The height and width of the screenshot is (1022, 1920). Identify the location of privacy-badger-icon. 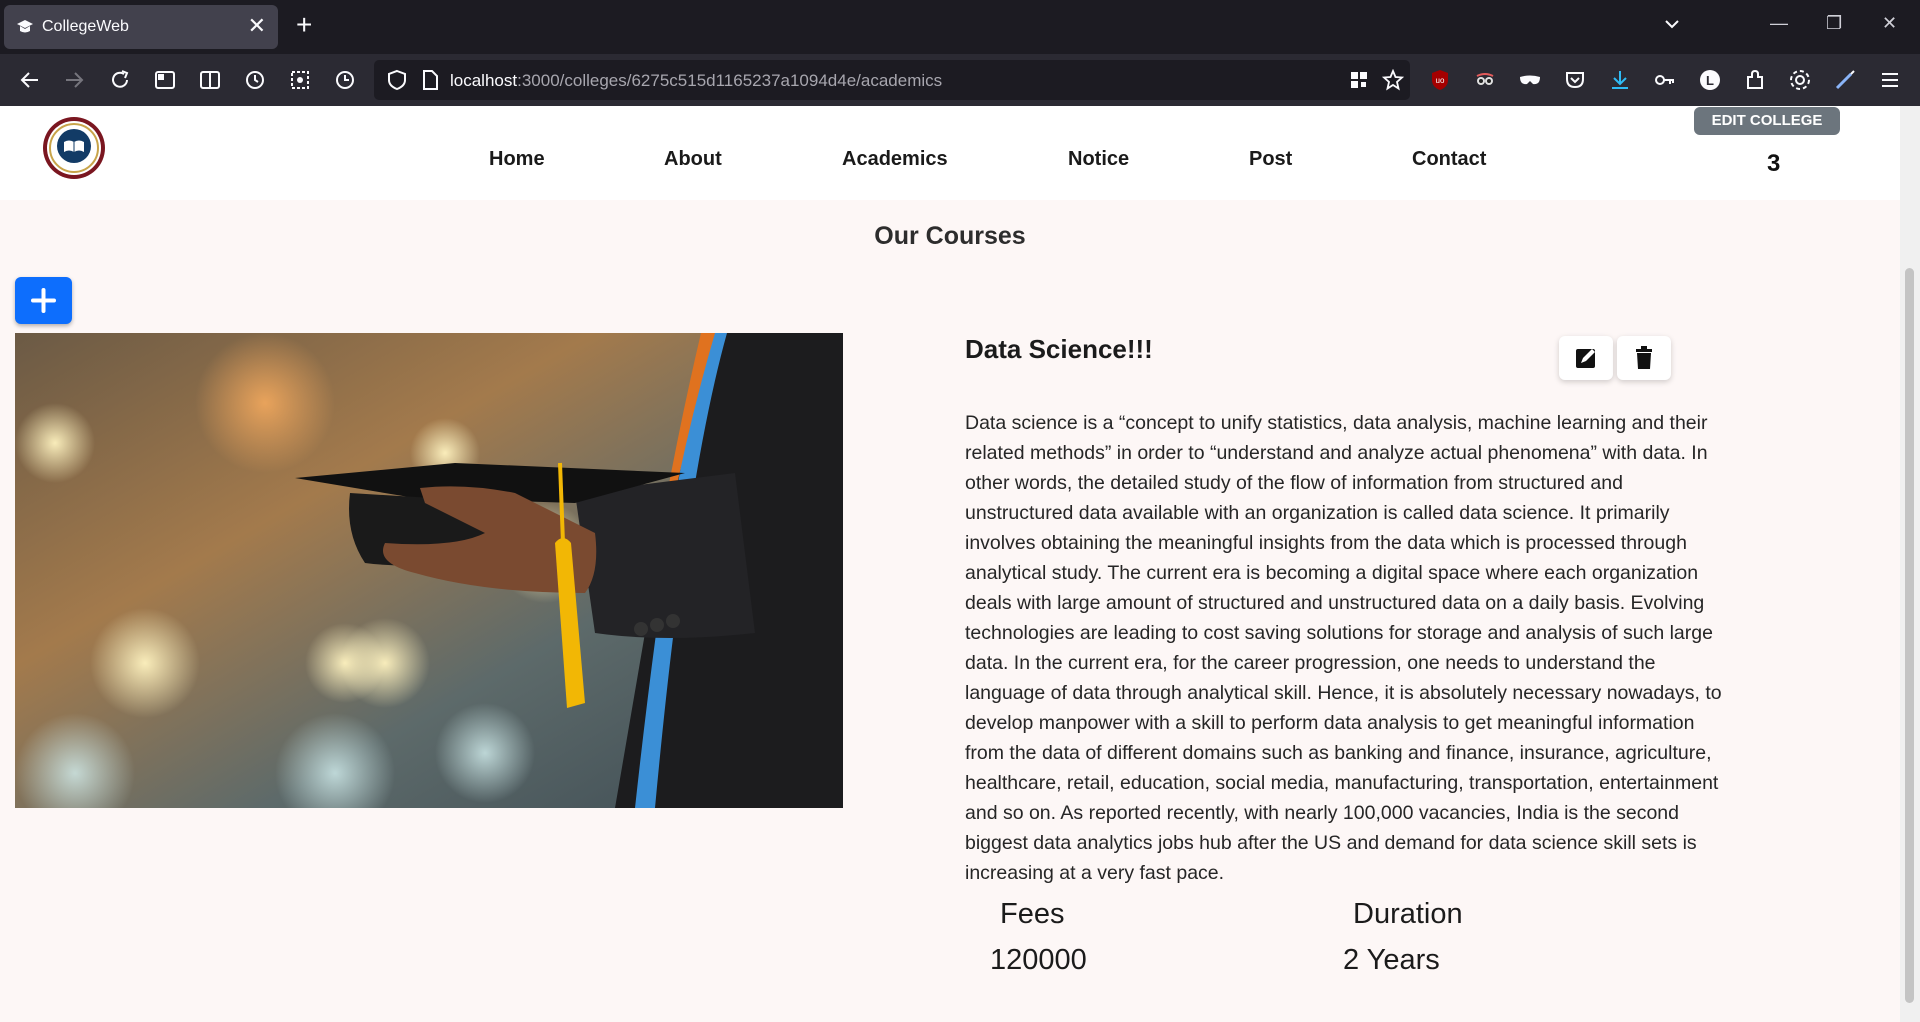
(1485, 80).